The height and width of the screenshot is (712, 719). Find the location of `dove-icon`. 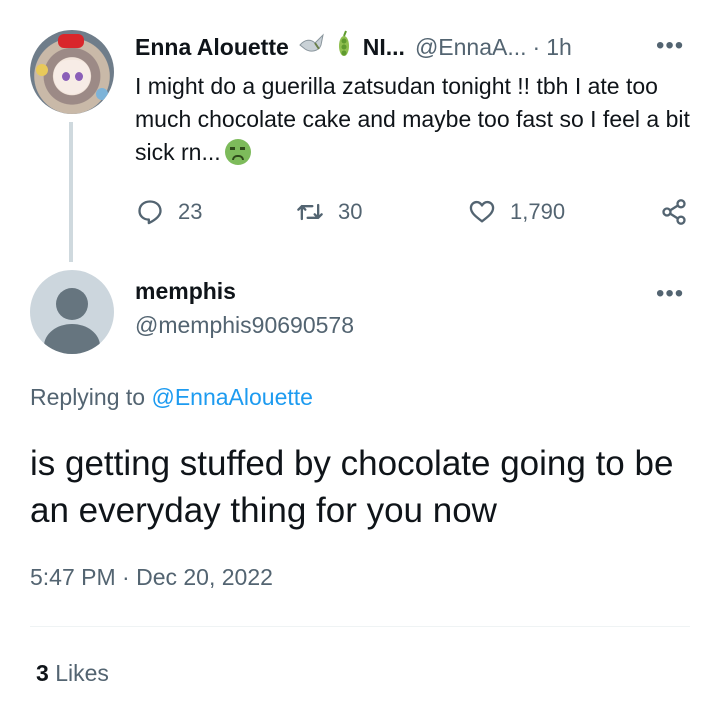

dove-icon is located at coordinates (312, 47).